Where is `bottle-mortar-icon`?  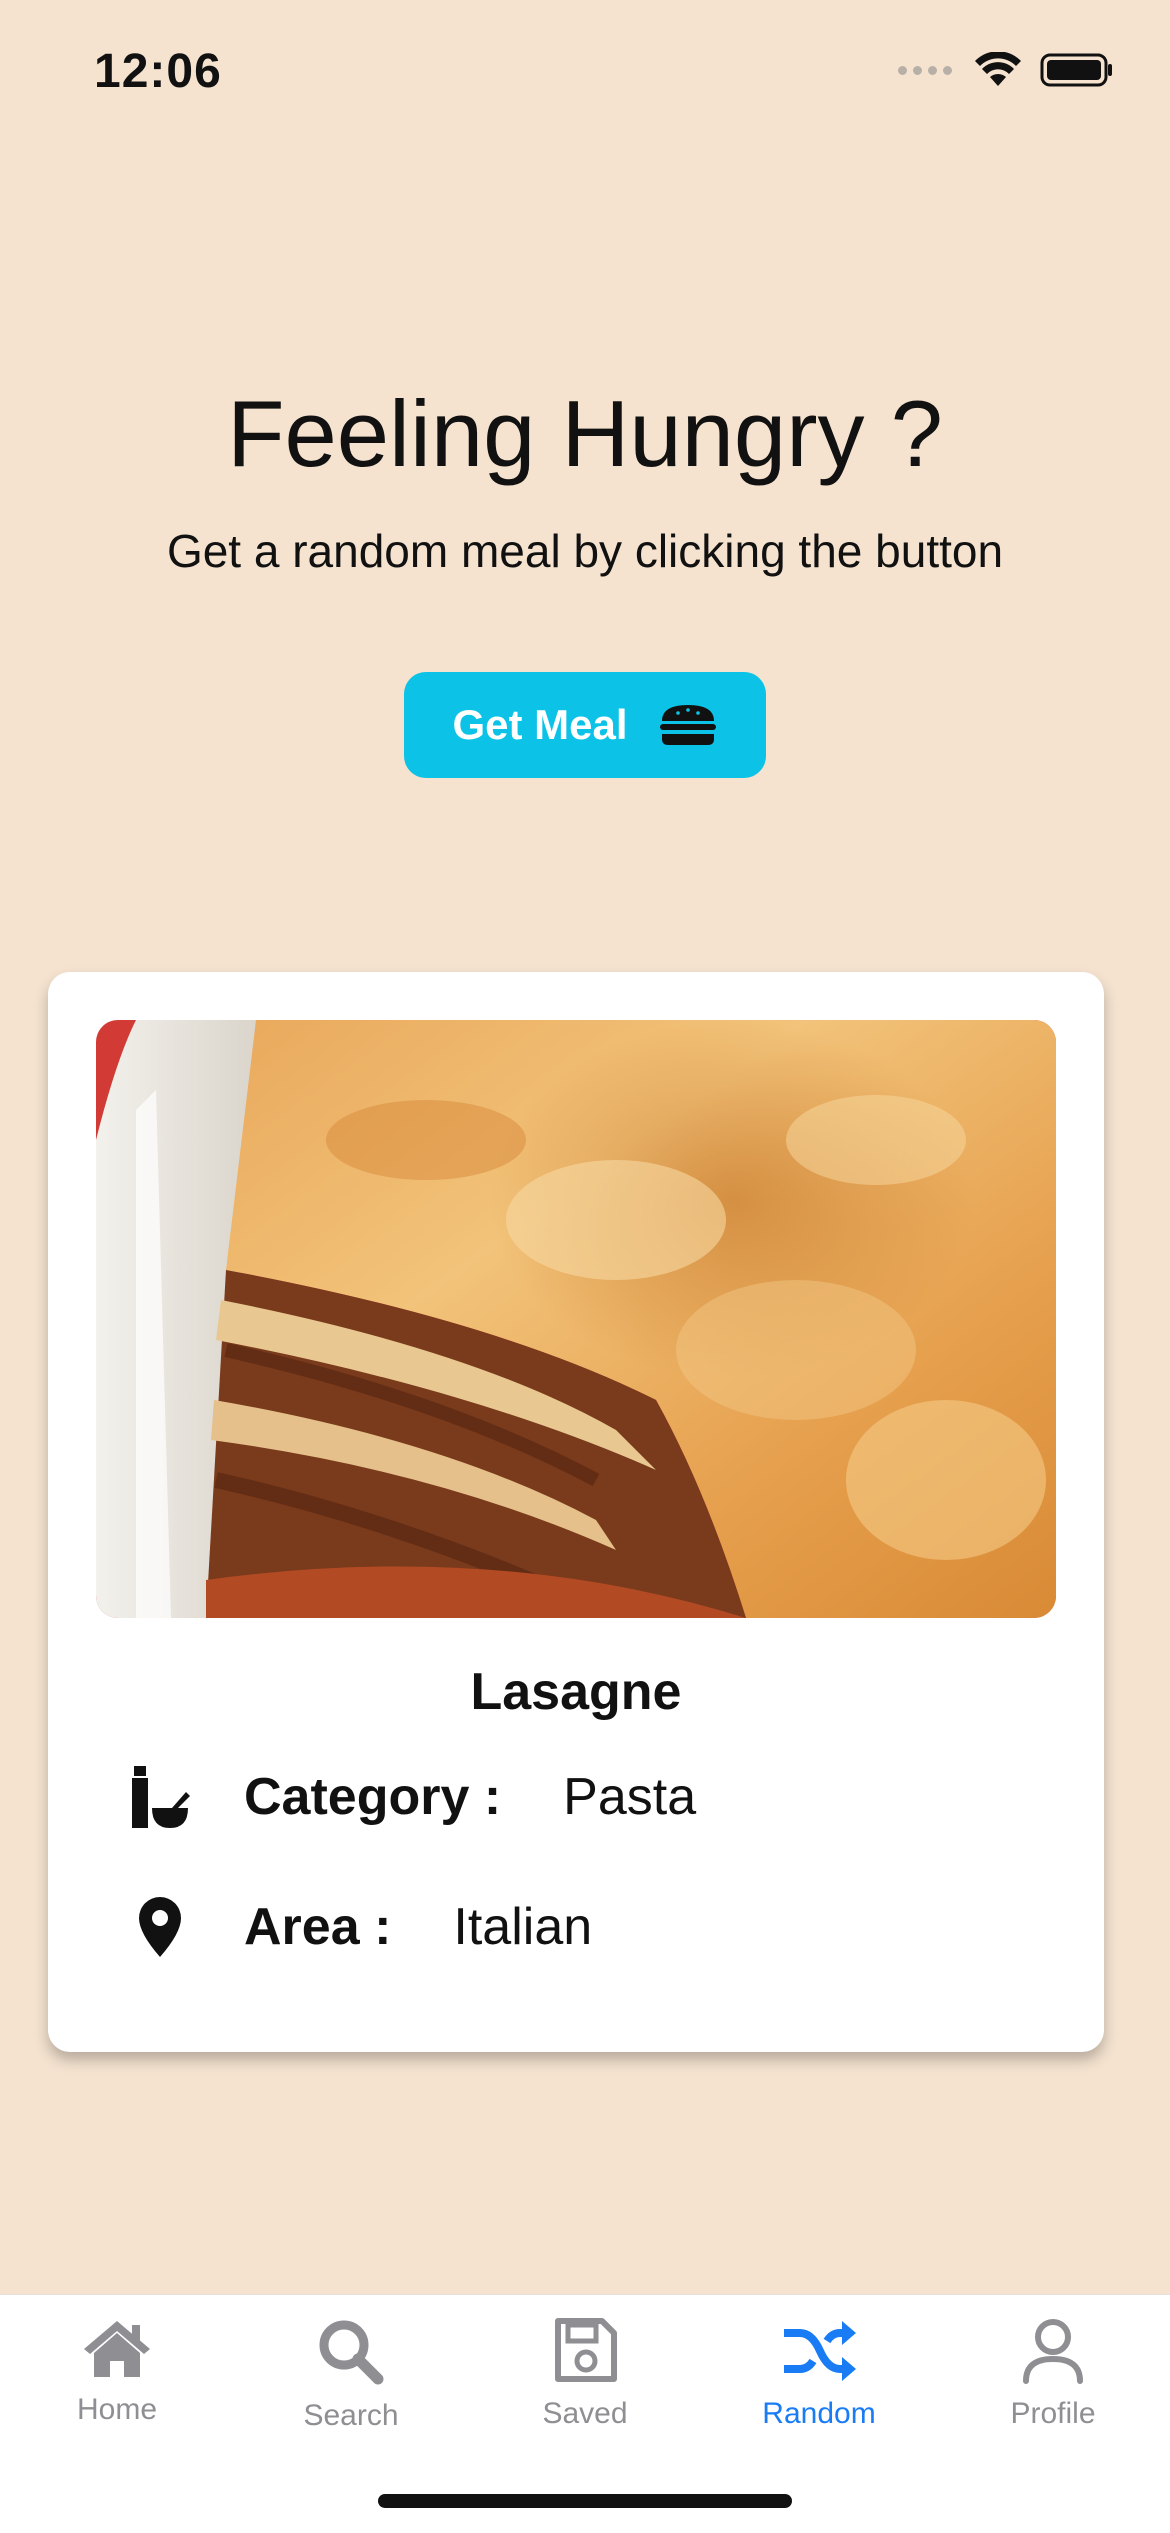
bottle-mortar-icon is located at coordinates (160, 1797).